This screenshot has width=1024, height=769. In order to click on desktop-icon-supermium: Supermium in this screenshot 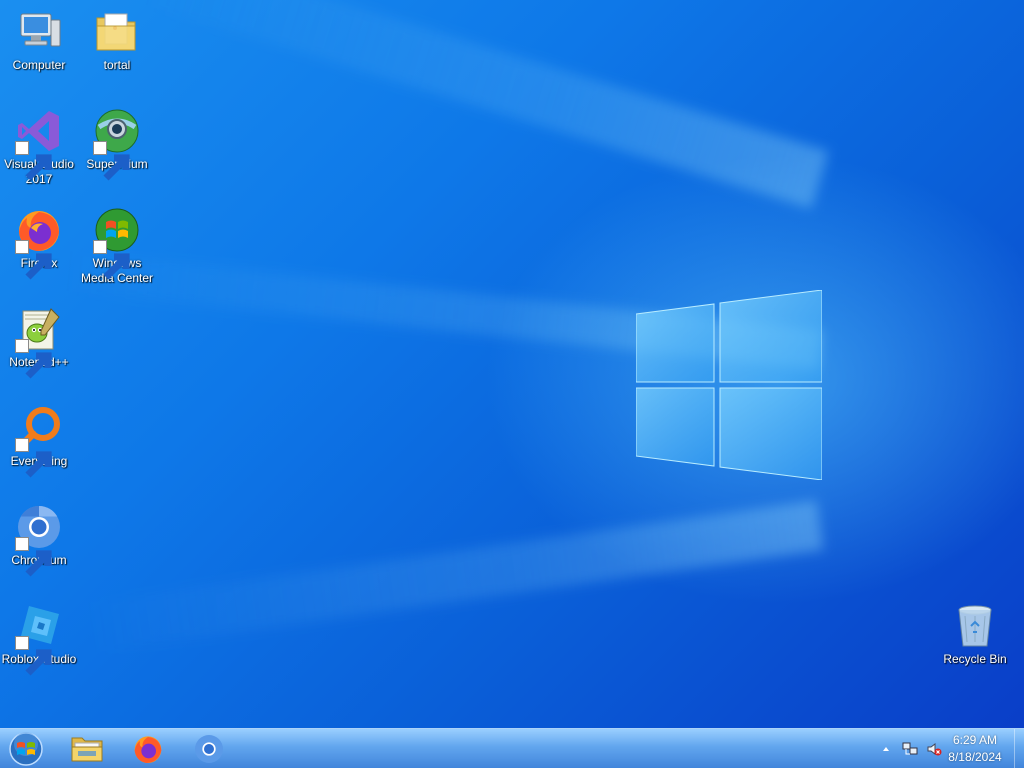, I will do `click(117, 148)`.